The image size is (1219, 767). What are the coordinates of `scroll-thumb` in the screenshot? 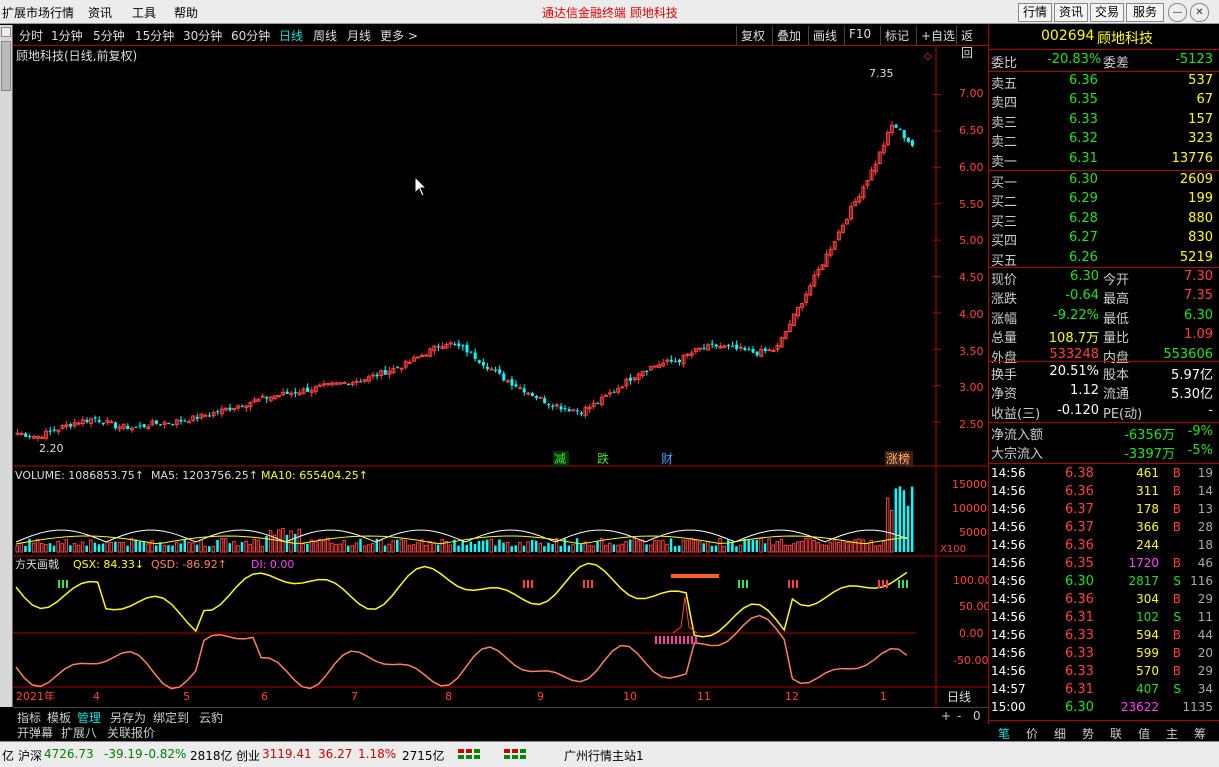 It's located at (6, 66).